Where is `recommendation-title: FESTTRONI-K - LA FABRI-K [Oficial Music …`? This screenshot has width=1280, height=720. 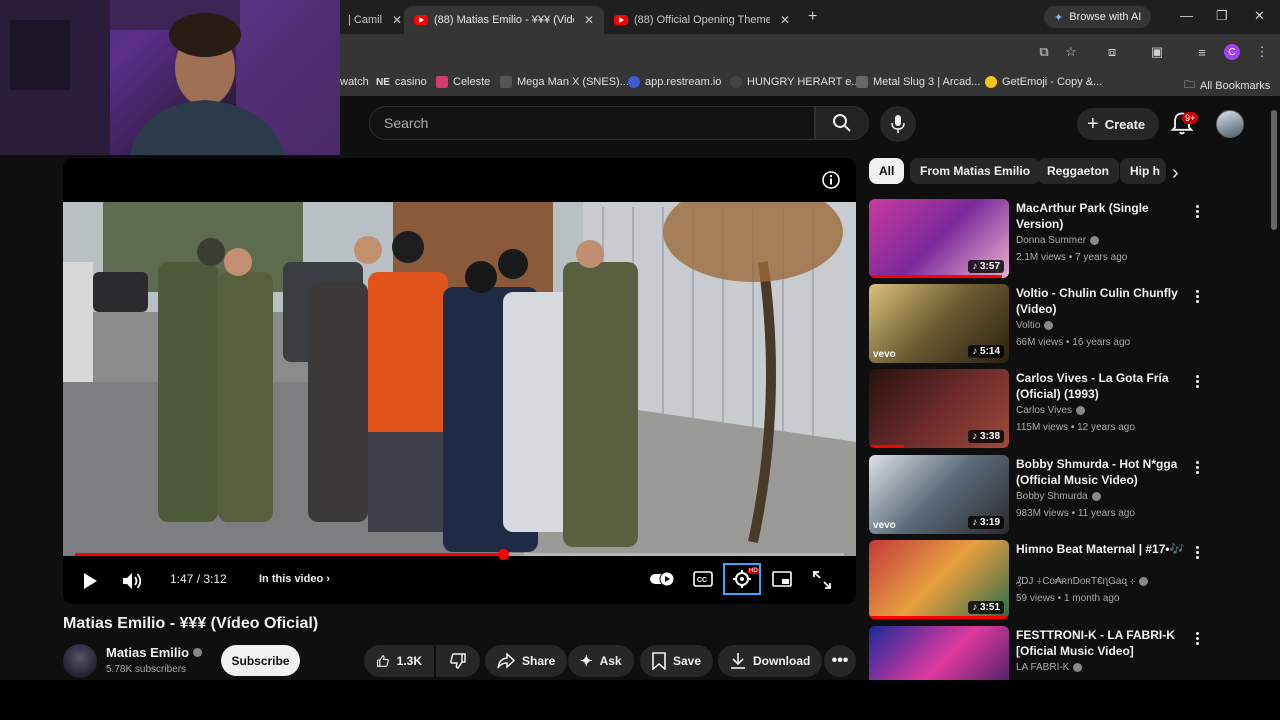 recommendation-title: FESTTRONI-K - LA FABRI-K [Oficial Music … is located at coordinates (1101, 643).